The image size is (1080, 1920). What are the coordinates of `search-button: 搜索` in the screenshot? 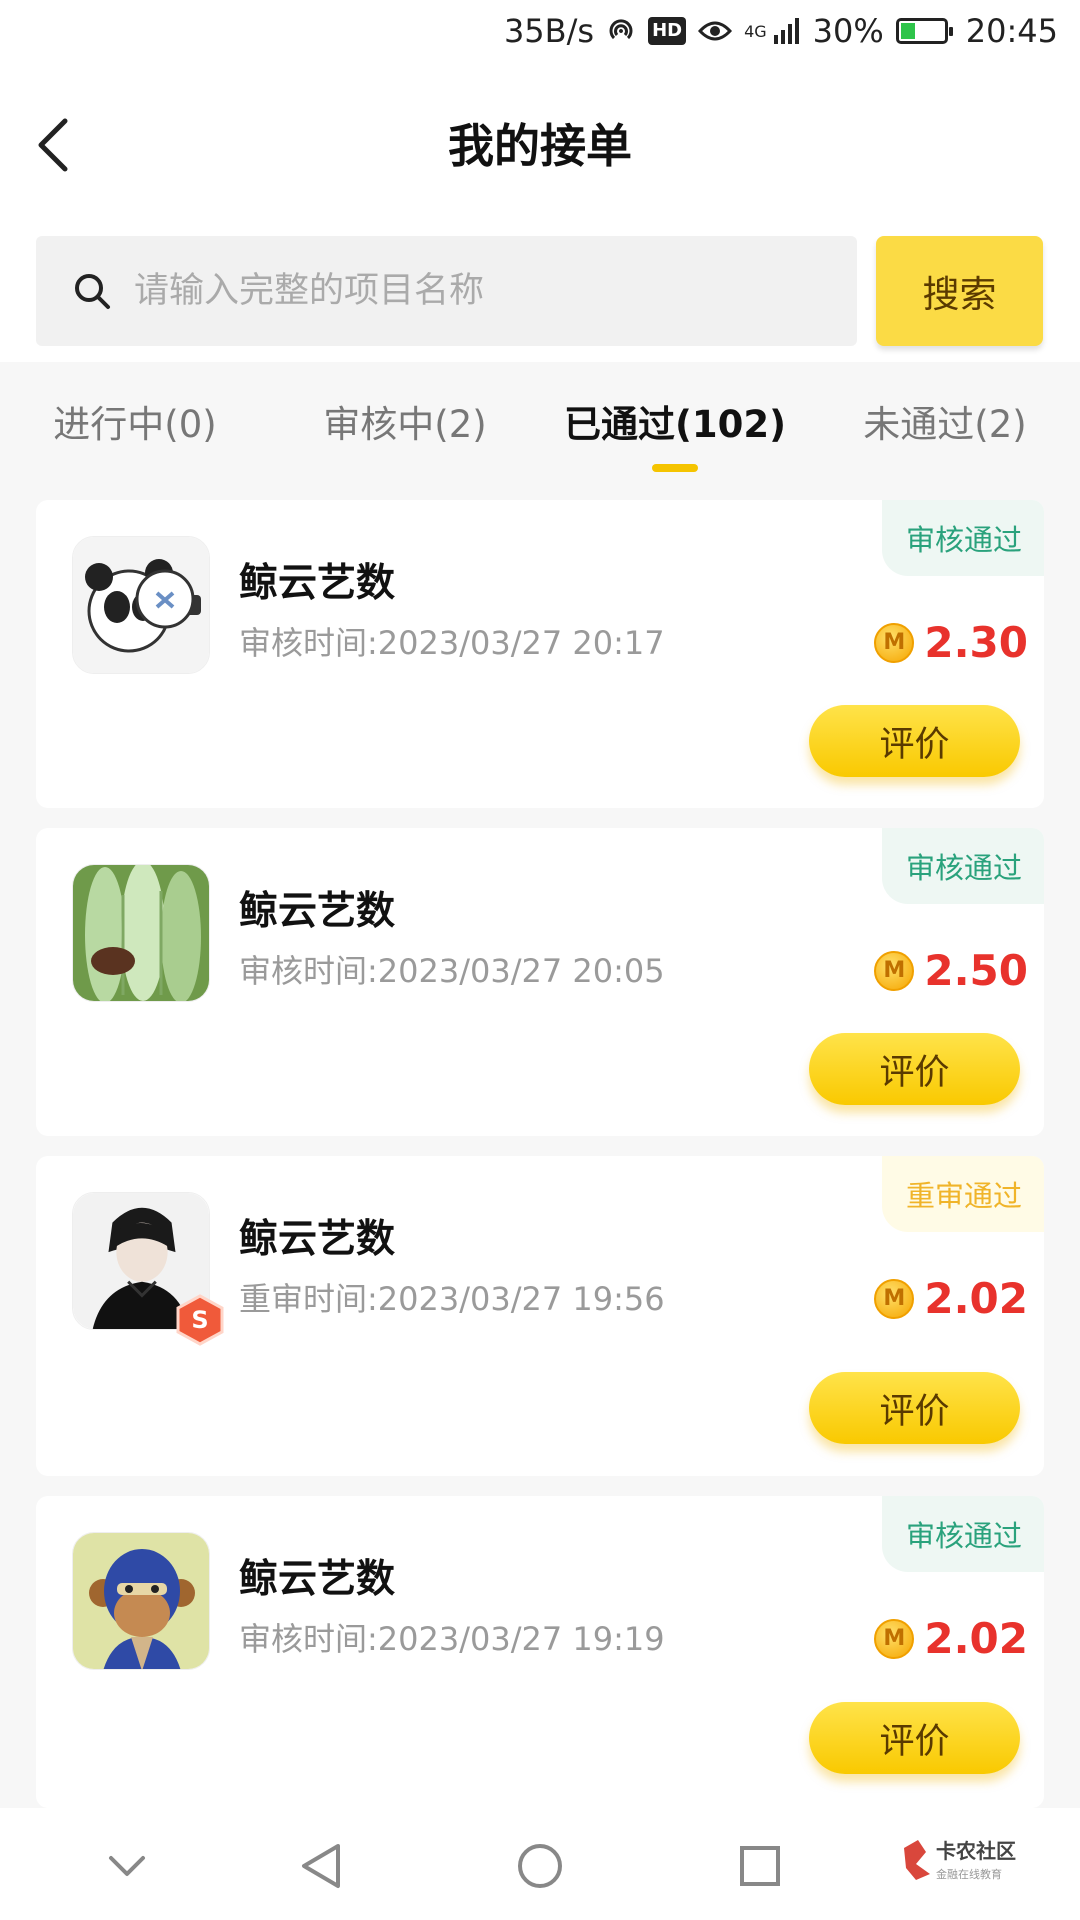 It's located at (959, 291).